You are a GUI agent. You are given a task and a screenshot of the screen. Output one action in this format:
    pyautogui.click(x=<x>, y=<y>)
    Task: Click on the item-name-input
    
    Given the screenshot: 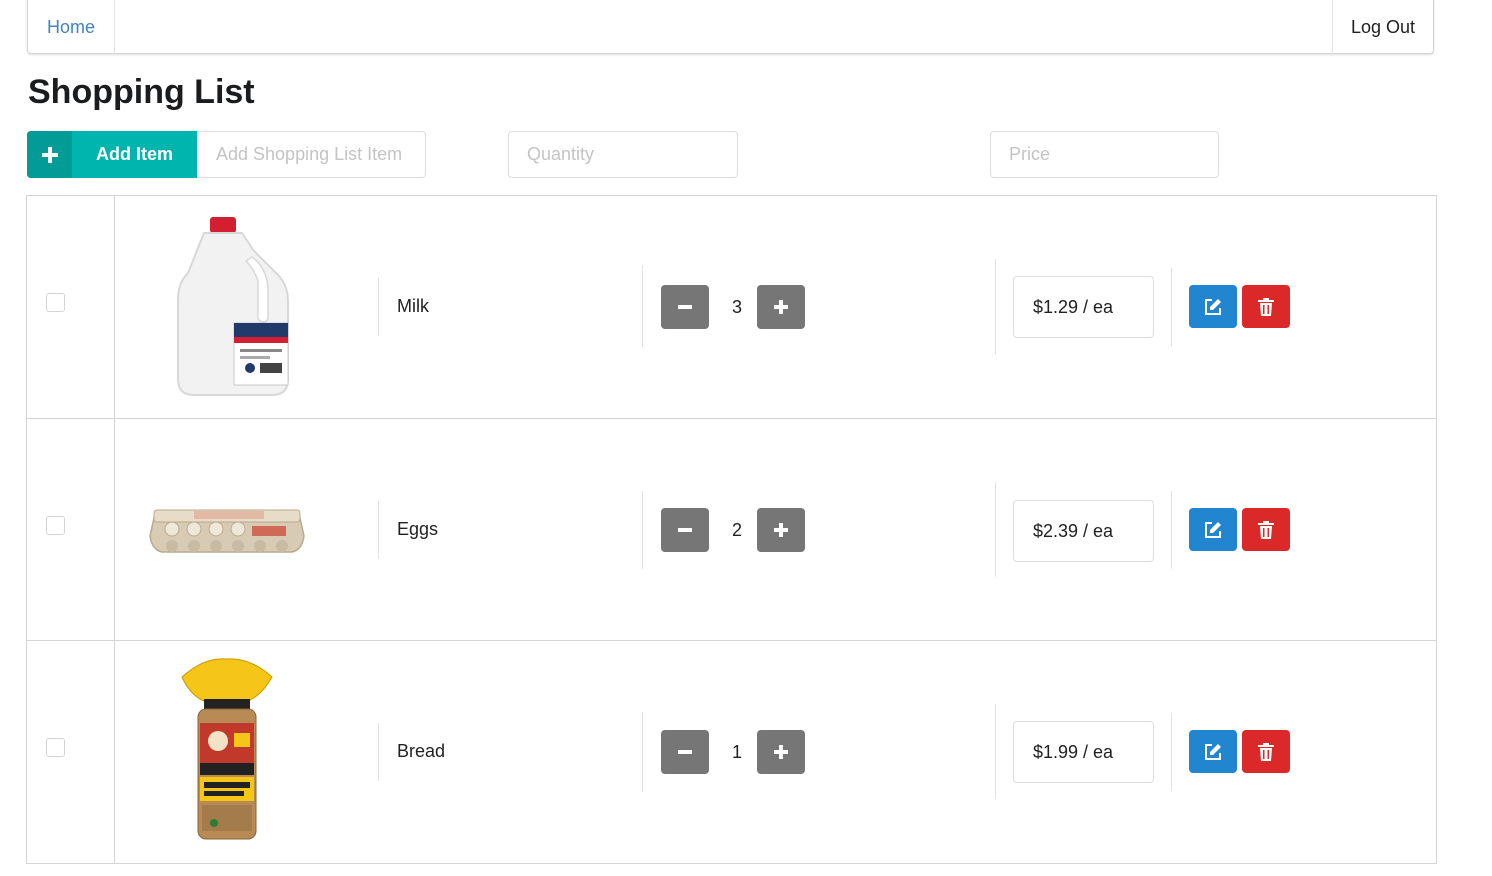 What is the action you would take?
    pyautogui.click(x=311, y=154)
    